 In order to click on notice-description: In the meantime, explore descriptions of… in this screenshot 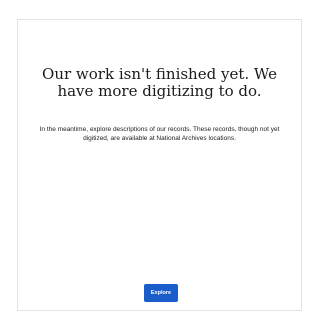, I will do `click(159, 134)`.